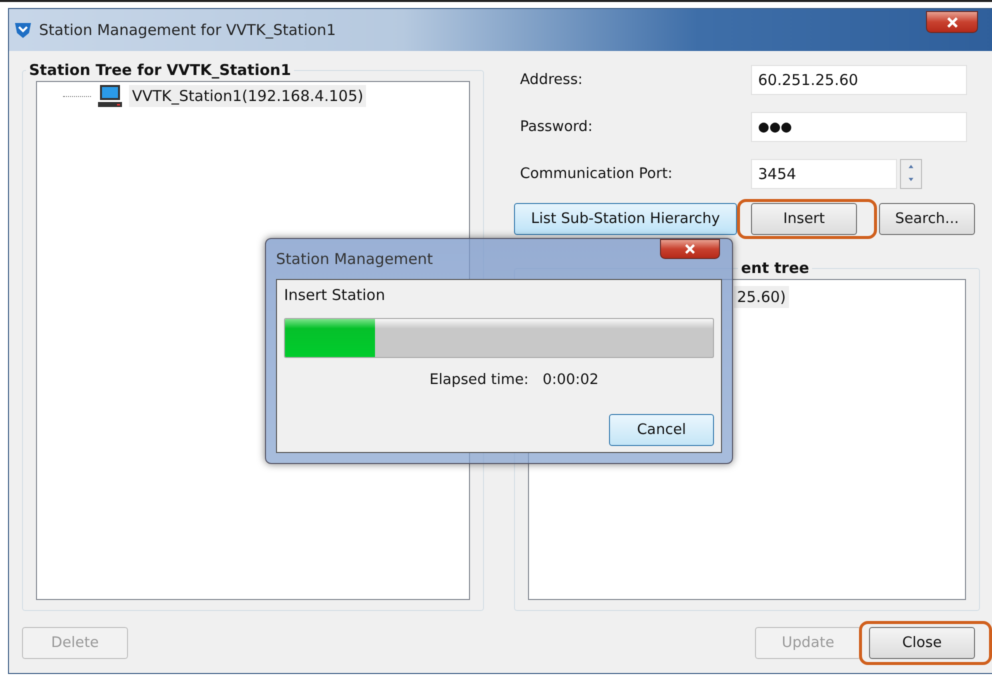 The width and height of the screenshot is (992, 681). I want to click on chevron-shield-icon, so click(23, 30).